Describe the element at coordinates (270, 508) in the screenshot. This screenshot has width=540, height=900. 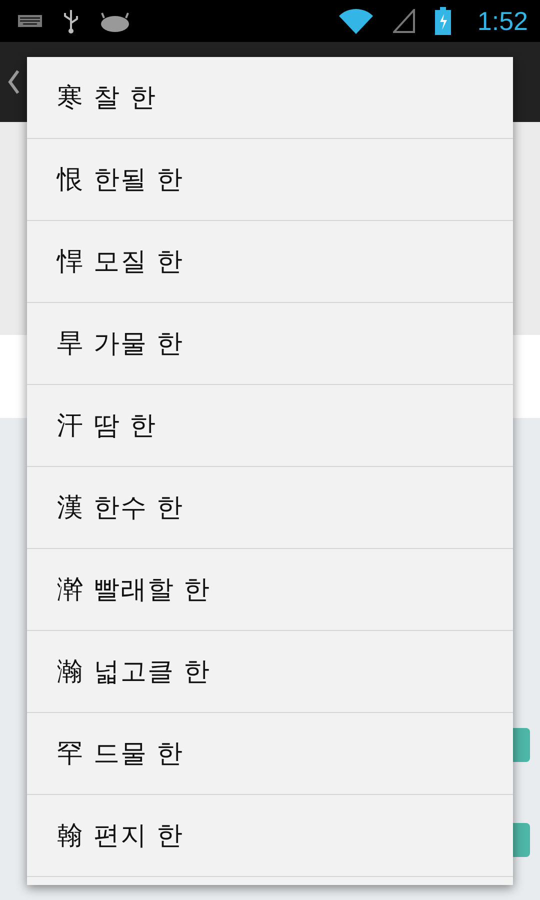
I see `menu-item: 漢 한수 한` at that location.